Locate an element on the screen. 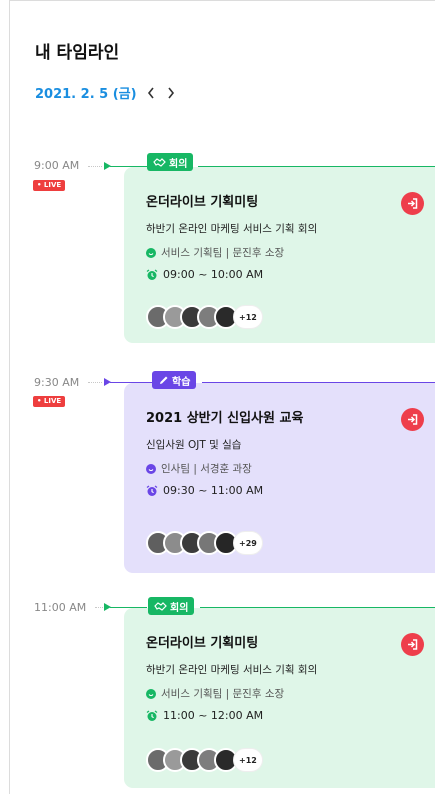 This screenshot has height=794, width=435. prev-date-button is located at coordinates (151, 93).